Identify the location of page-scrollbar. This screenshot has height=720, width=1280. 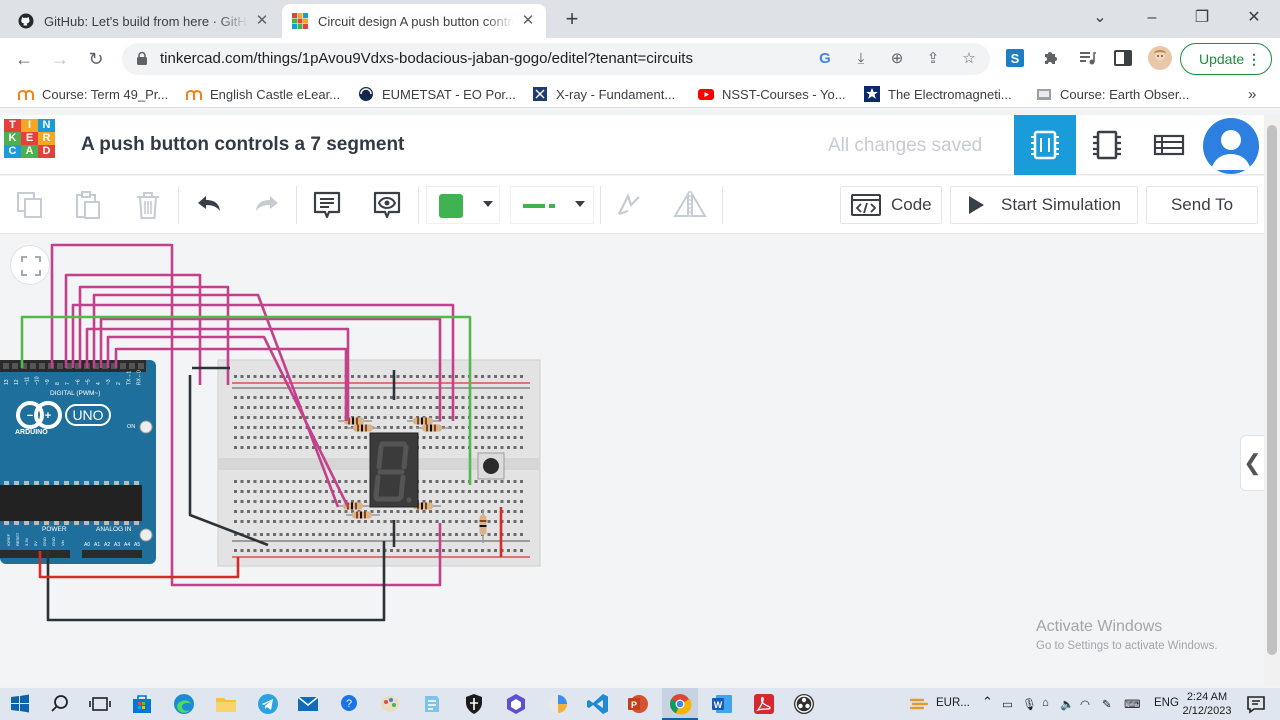
(1272, 400).